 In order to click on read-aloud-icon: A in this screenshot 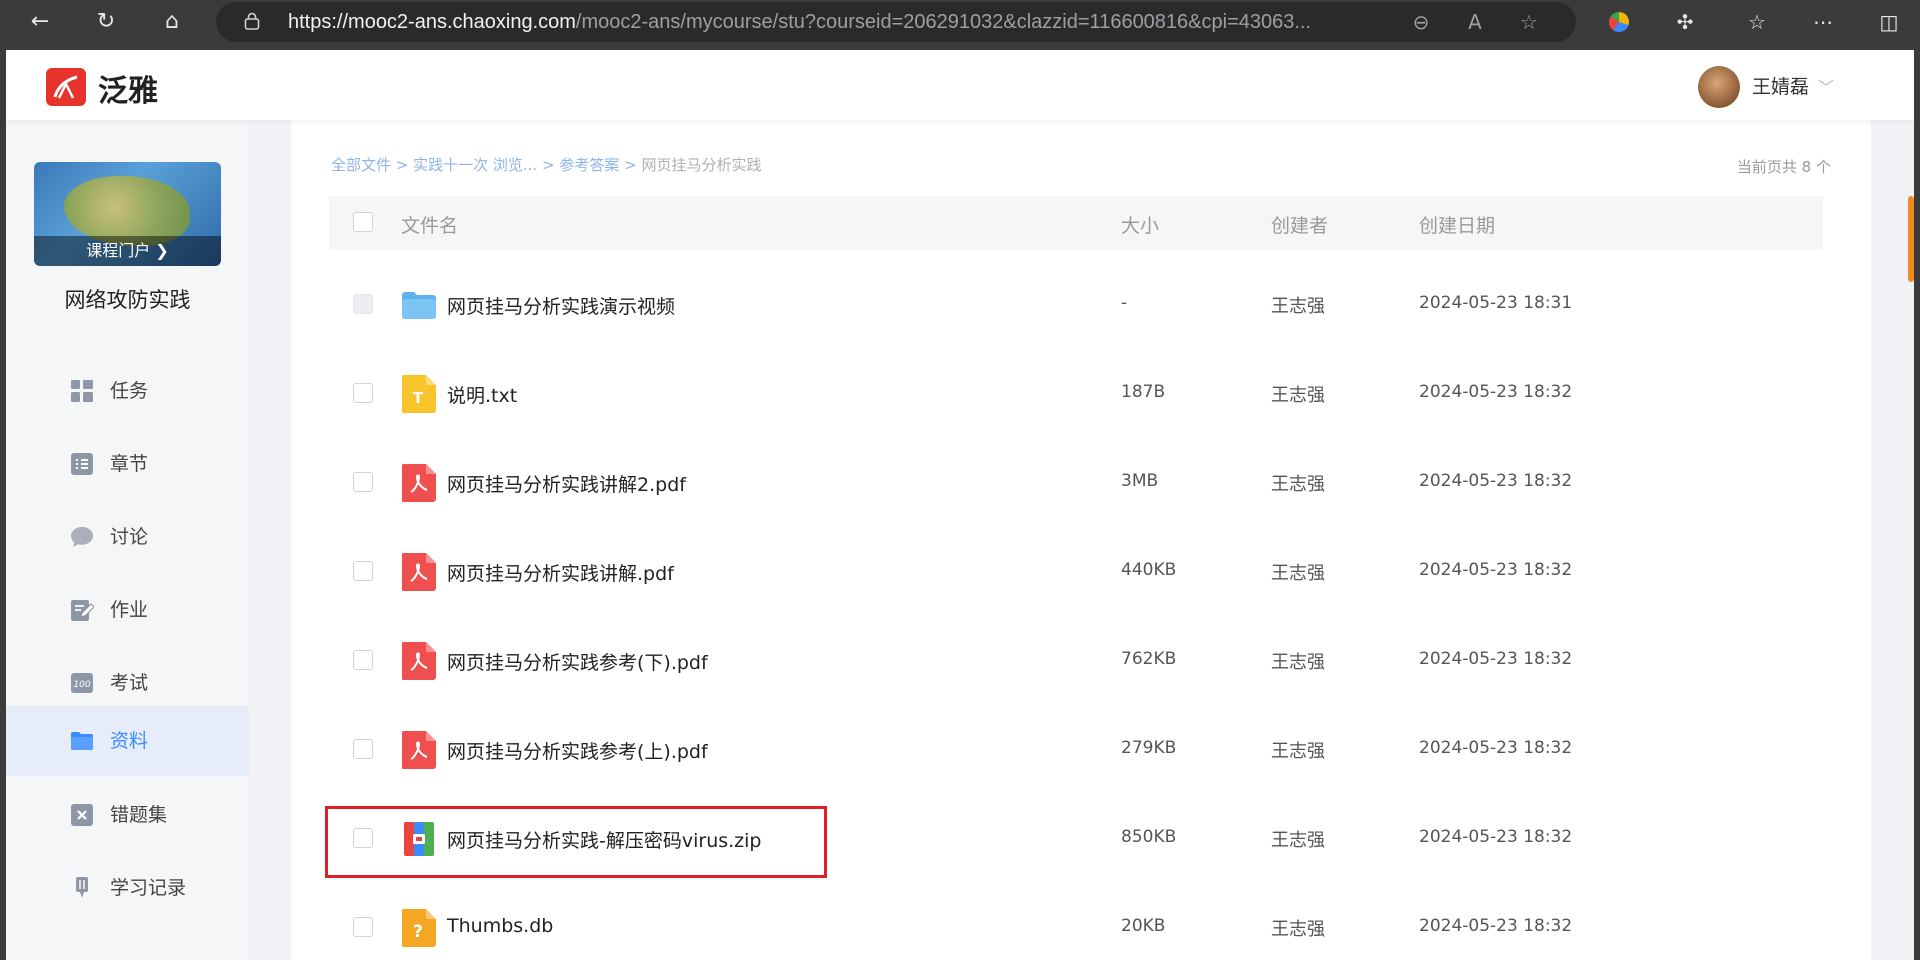, I will do `click(1475, 22)`.